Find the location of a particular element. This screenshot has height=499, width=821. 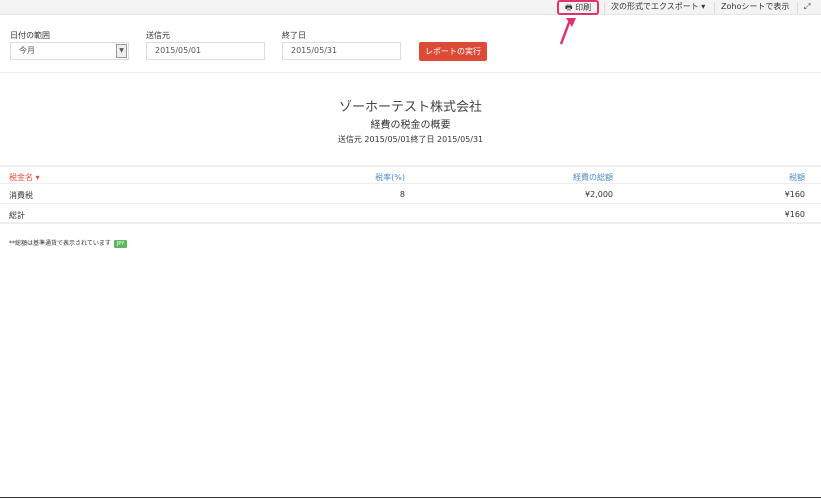

annotation-arrow-icon is located at coordinates (567, 31).